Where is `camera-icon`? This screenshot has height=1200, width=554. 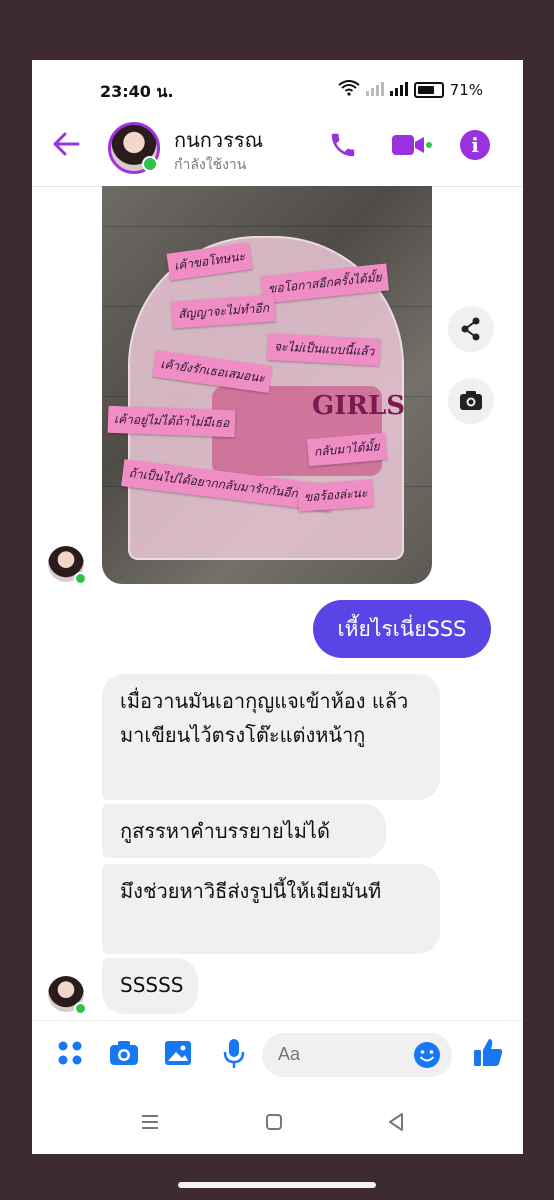
camera-icon is located at coordinates (124, 1053).